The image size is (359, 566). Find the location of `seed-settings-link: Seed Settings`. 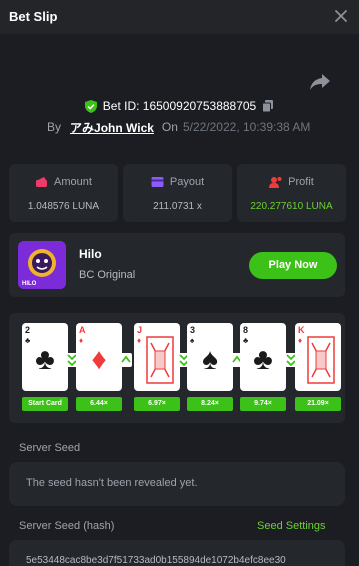

seed-settings-link: Seed Settings is located at coordinates (291, 526).